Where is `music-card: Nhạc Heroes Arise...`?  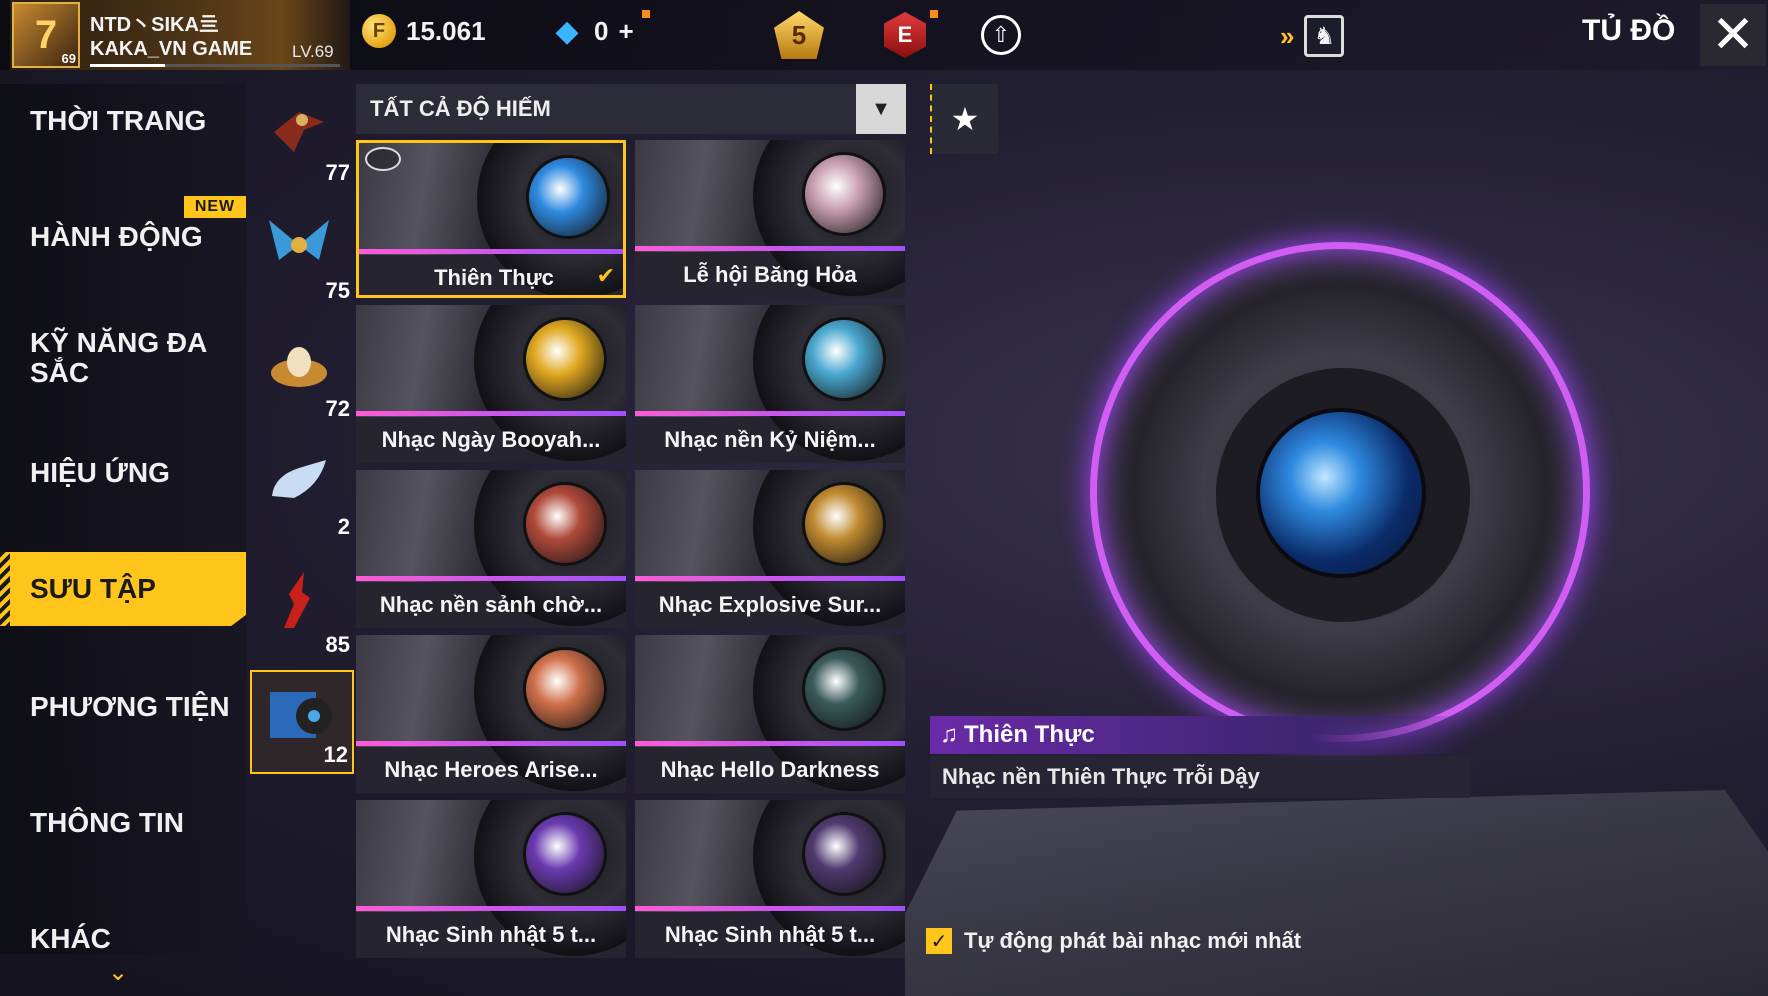
music-card: Nhạc Heroes Arise... is located at coordinates (491, 714).